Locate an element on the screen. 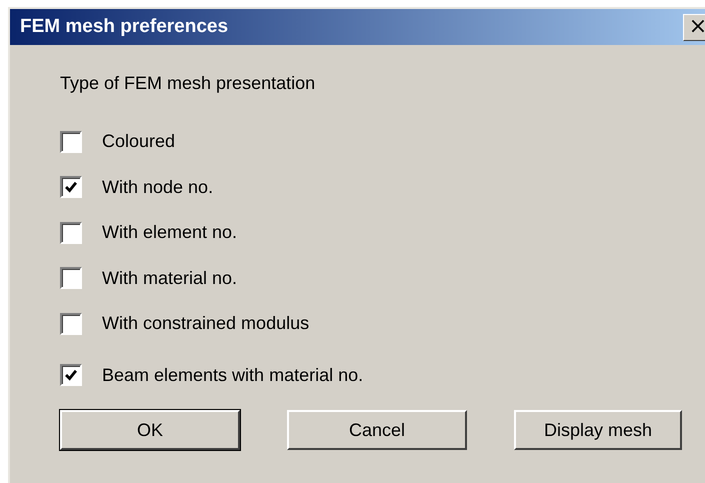 This screenshot has width=705, height=483. checkbox-label: Coloured is located at coordinates (139, 141).